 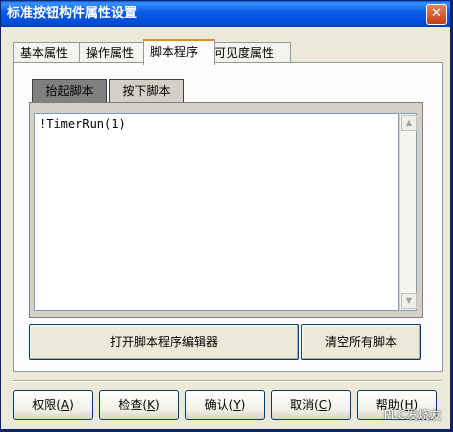 I want to click on tab-release-script: 抬起脚本, so click(x=69, y=90).